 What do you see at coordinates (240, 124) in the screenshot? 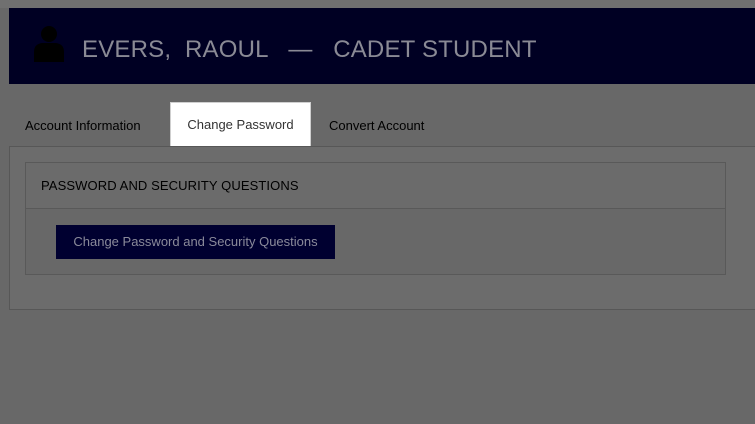
I see `tab-change-password: Change Password` at bounding box center [240, 124].